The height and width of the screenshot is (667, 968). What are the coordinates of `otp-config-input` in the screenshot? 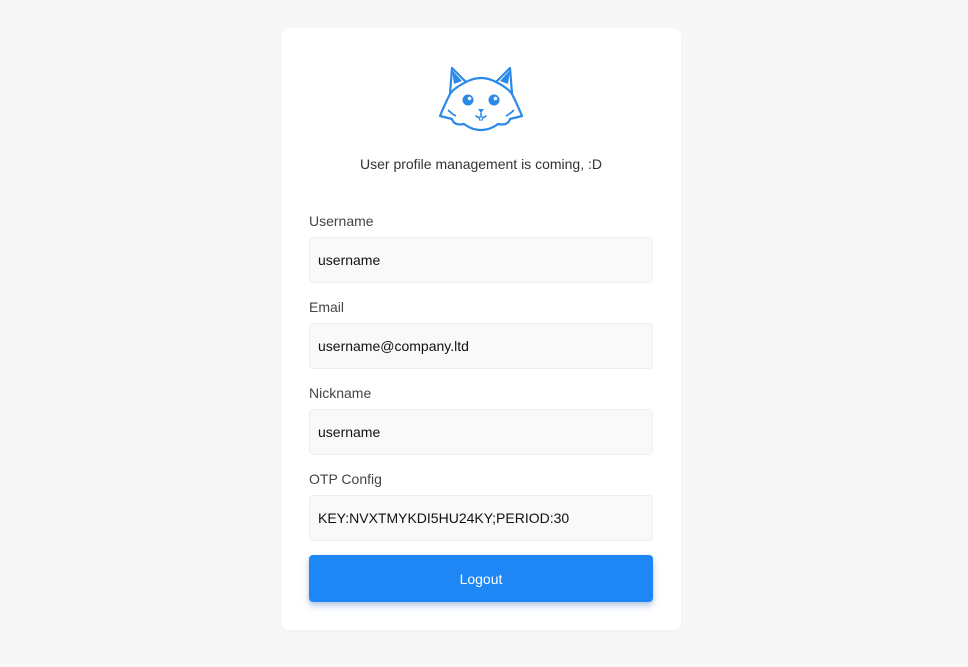 It's located at (481, 518).